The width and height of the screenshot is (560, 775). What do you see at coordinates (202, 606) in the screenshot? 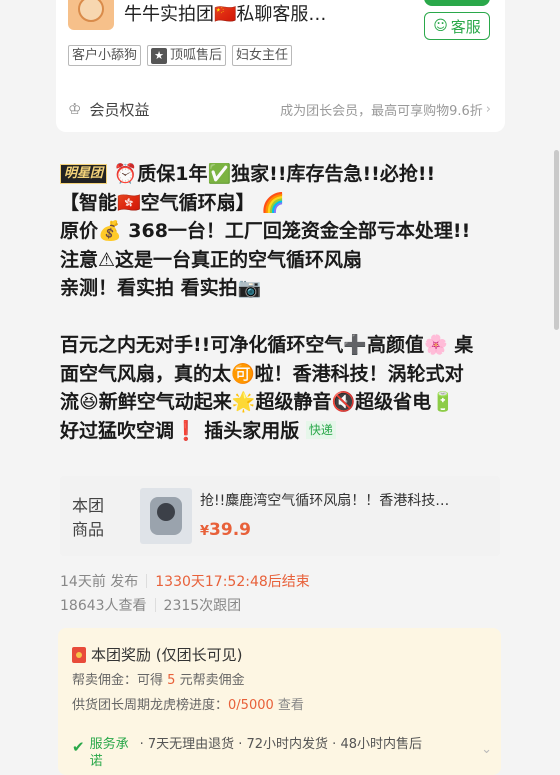
I see `follow-count: 2315次跟团` at bounding box center [202, 606].